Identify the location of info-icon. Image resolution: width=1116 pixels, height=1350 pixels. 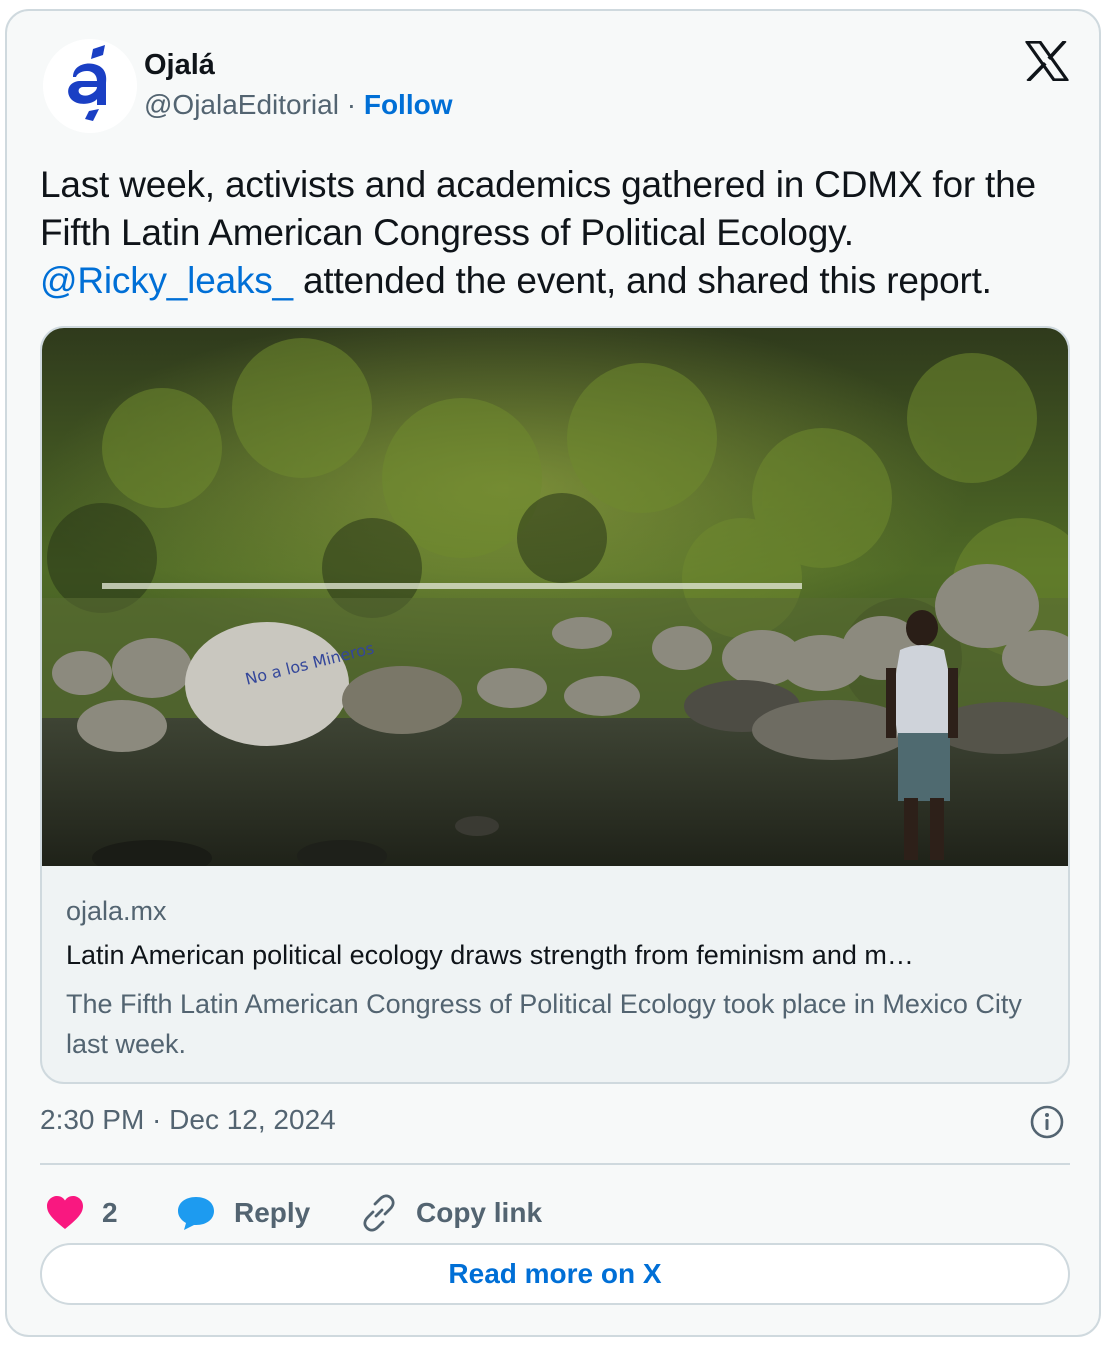
(1047, 1122).